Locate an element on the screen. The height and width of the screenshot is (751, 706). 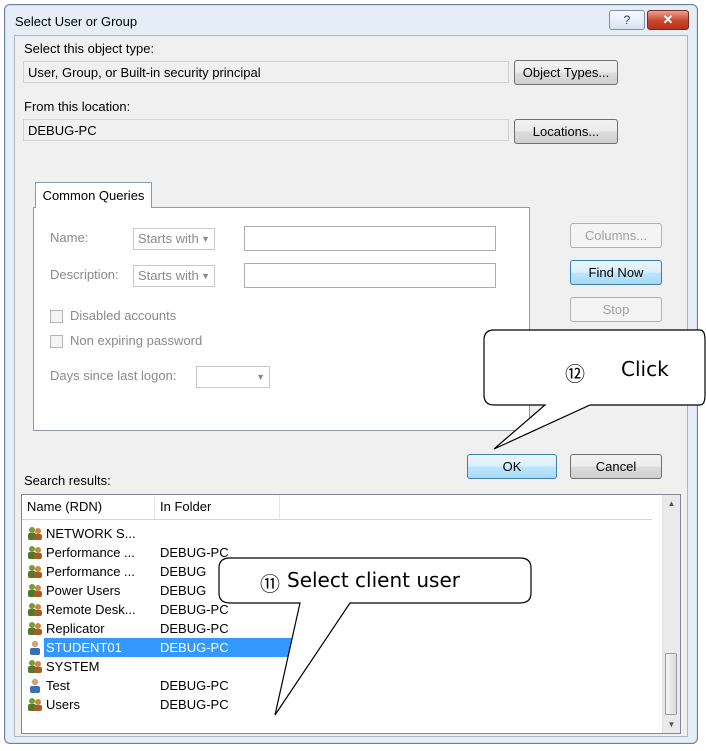
tab-common-queries: Common Queries is located at coordinates (93, 195).